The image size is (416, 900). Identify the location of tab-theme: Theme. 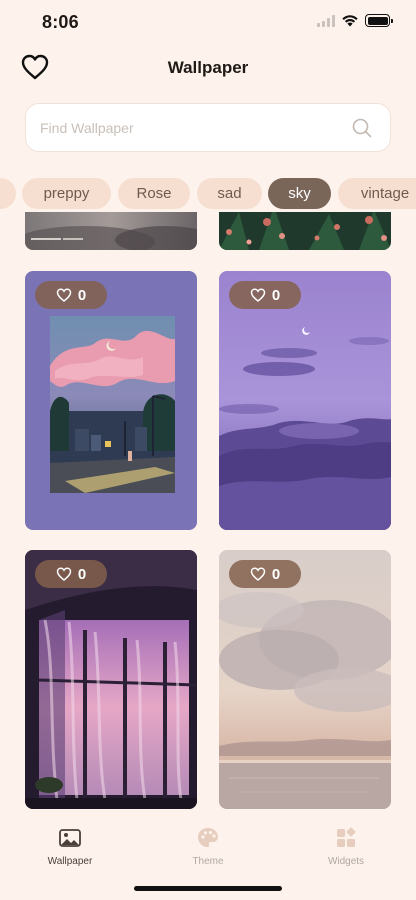
(208, 846).